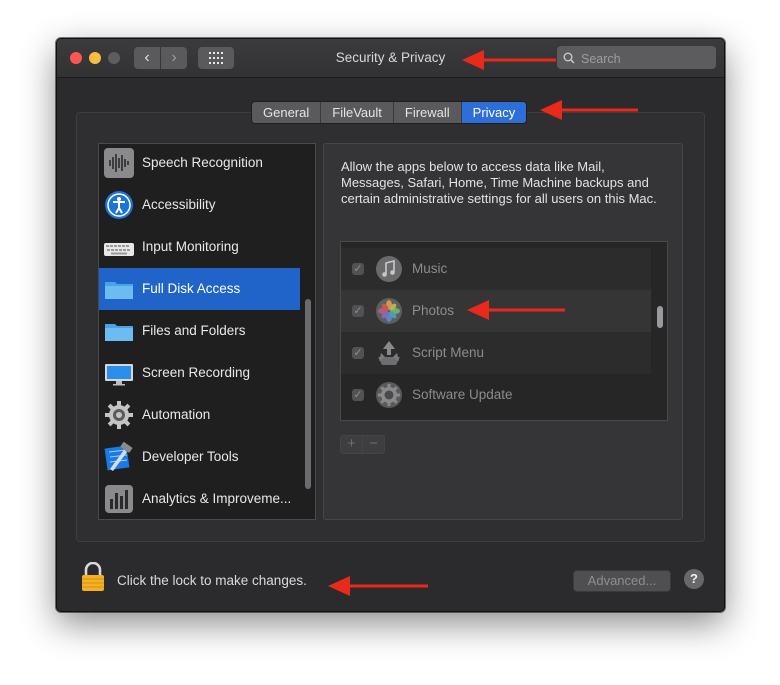 This screenshot has height=685, width=780. I want to click on tab-bar: General FileVault Firewall Privacy, so click(389, 112).